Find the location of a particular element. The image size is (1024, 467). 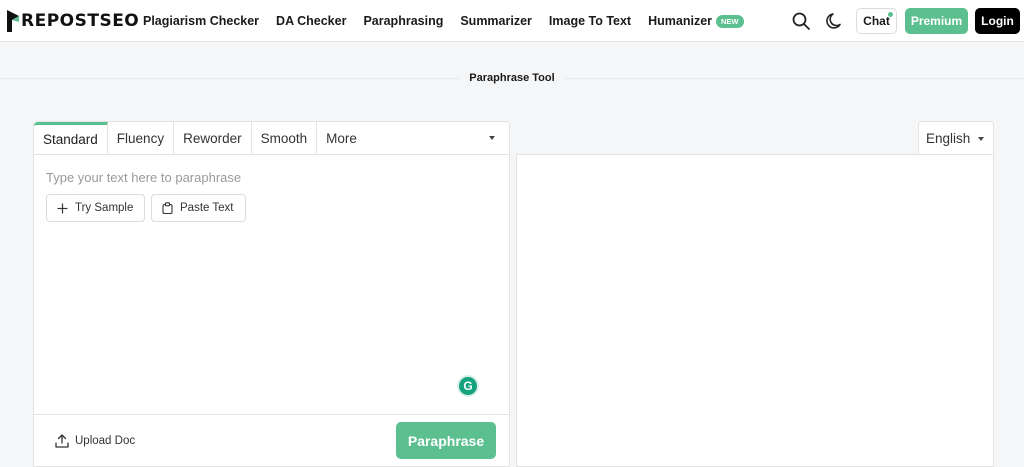

language-select: English is located at coordinates (956, 138).